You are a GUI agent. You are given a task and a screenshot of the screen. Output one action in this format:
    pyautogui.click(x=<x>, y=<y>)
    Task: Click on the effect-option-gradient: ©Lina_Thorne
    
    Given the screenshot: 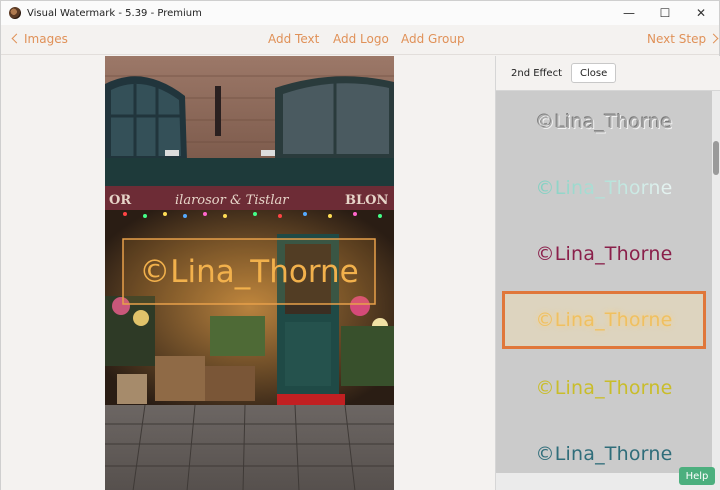 What is the action you would take?
    pyautogui.click(x=604, y=188)
    